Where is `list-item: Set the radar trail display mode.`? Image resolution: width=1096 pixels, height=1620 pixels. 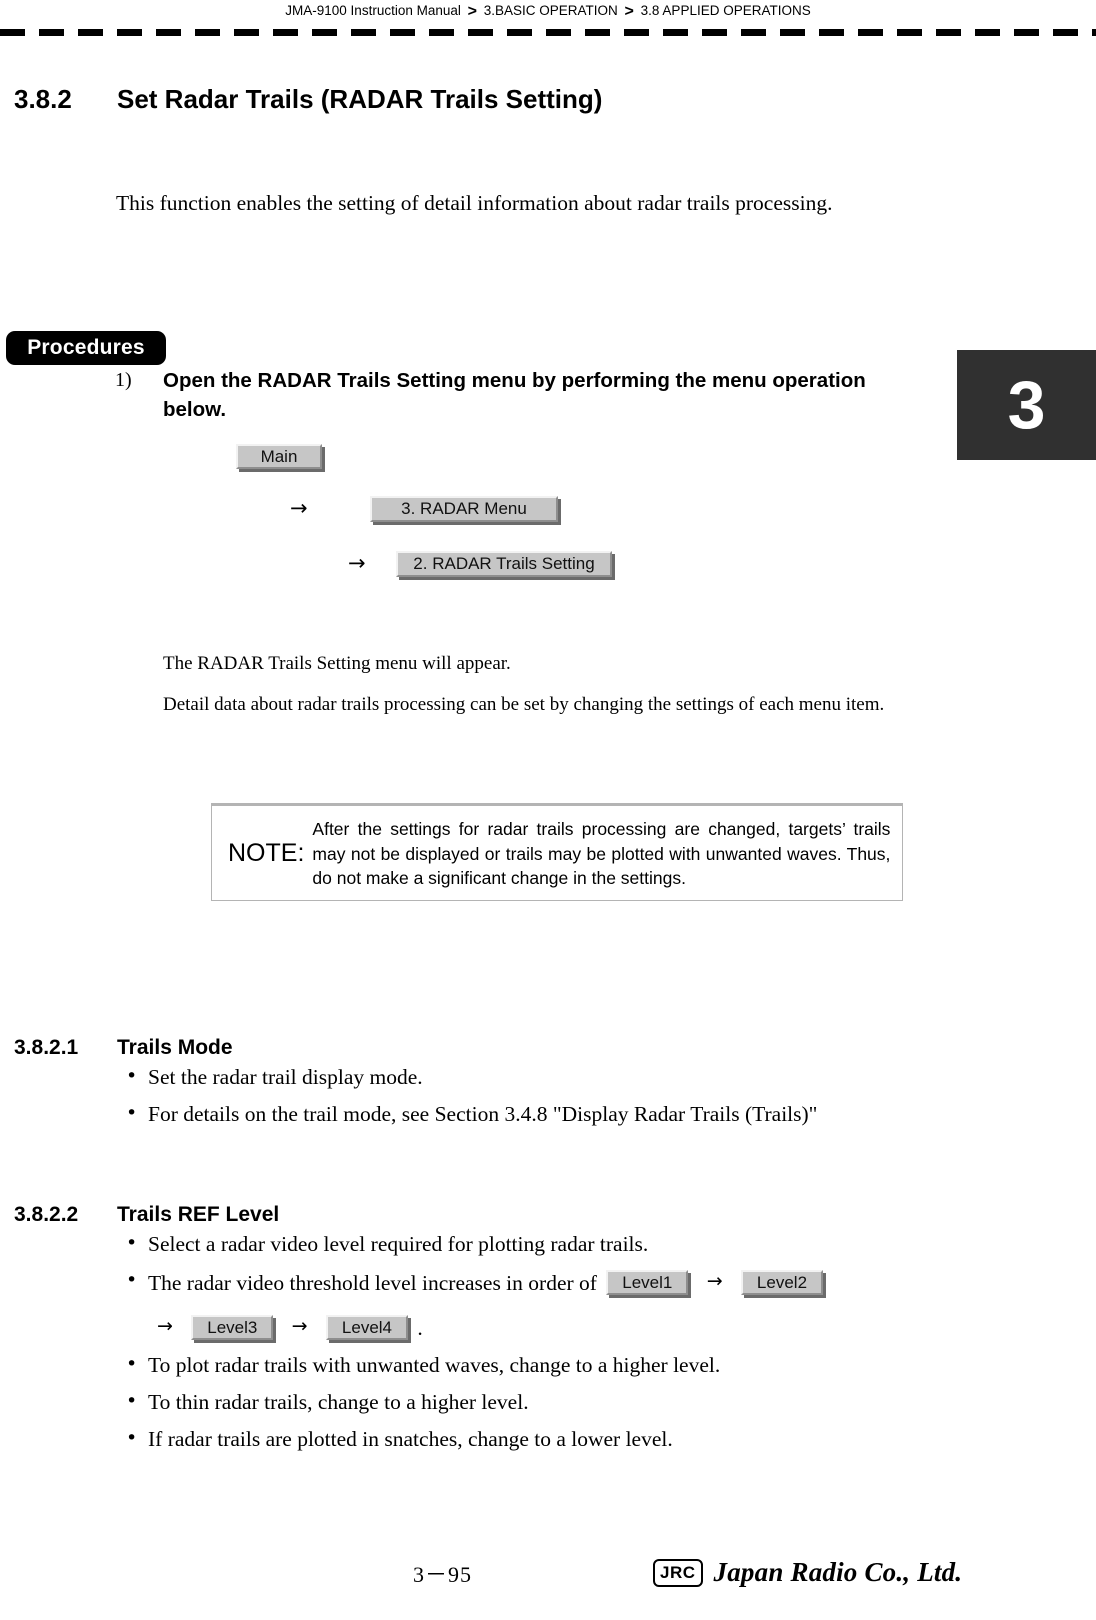 list-item: Set the radar trail display mode. is located at coordinates (516, 1077).